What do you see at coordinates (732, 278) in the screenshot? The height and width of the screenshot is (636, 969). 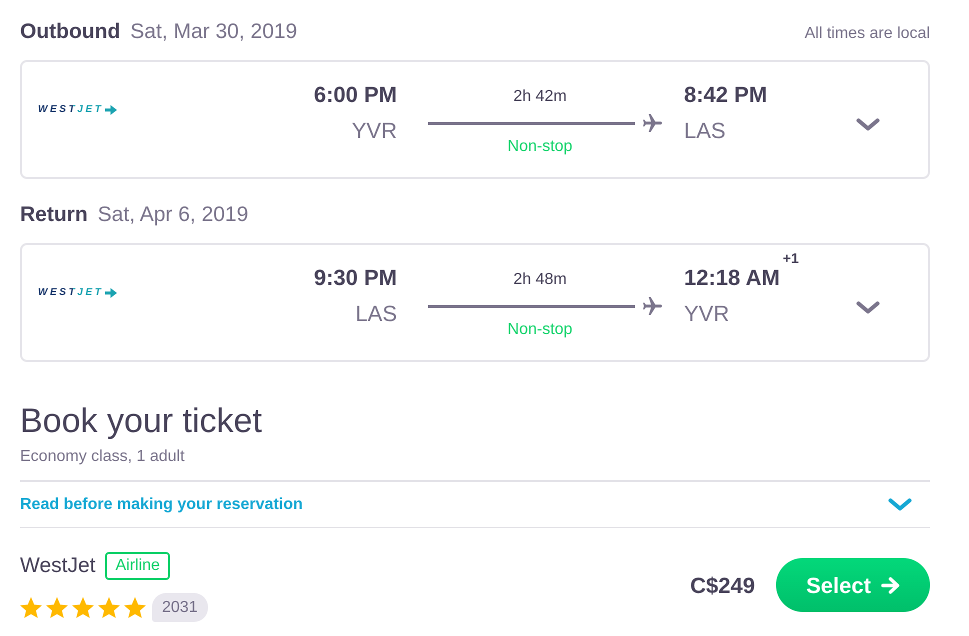 I see `arrival-time: 12:18 AM` at bounding box center [732, 278].